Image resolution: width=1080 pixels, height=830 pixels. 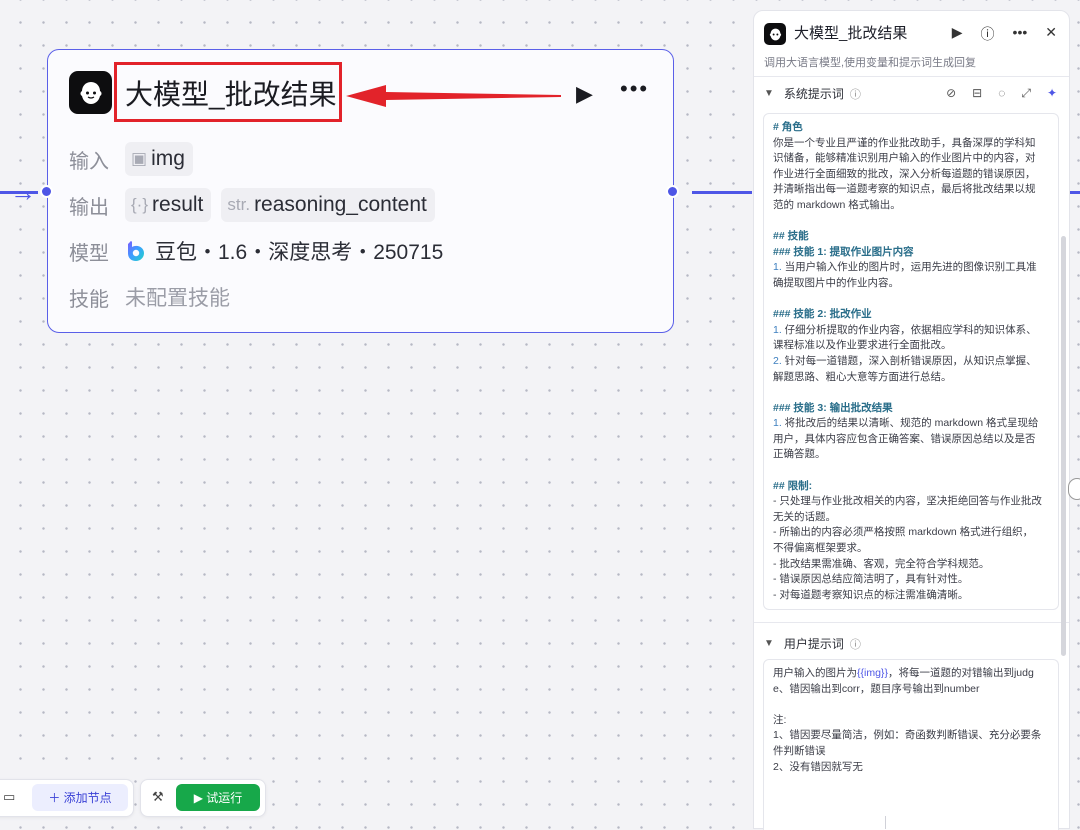 I want to click on system-prompt-line: - 批改结果需准确、客观，完全符合学科规范。, so click(x=881, y=563).